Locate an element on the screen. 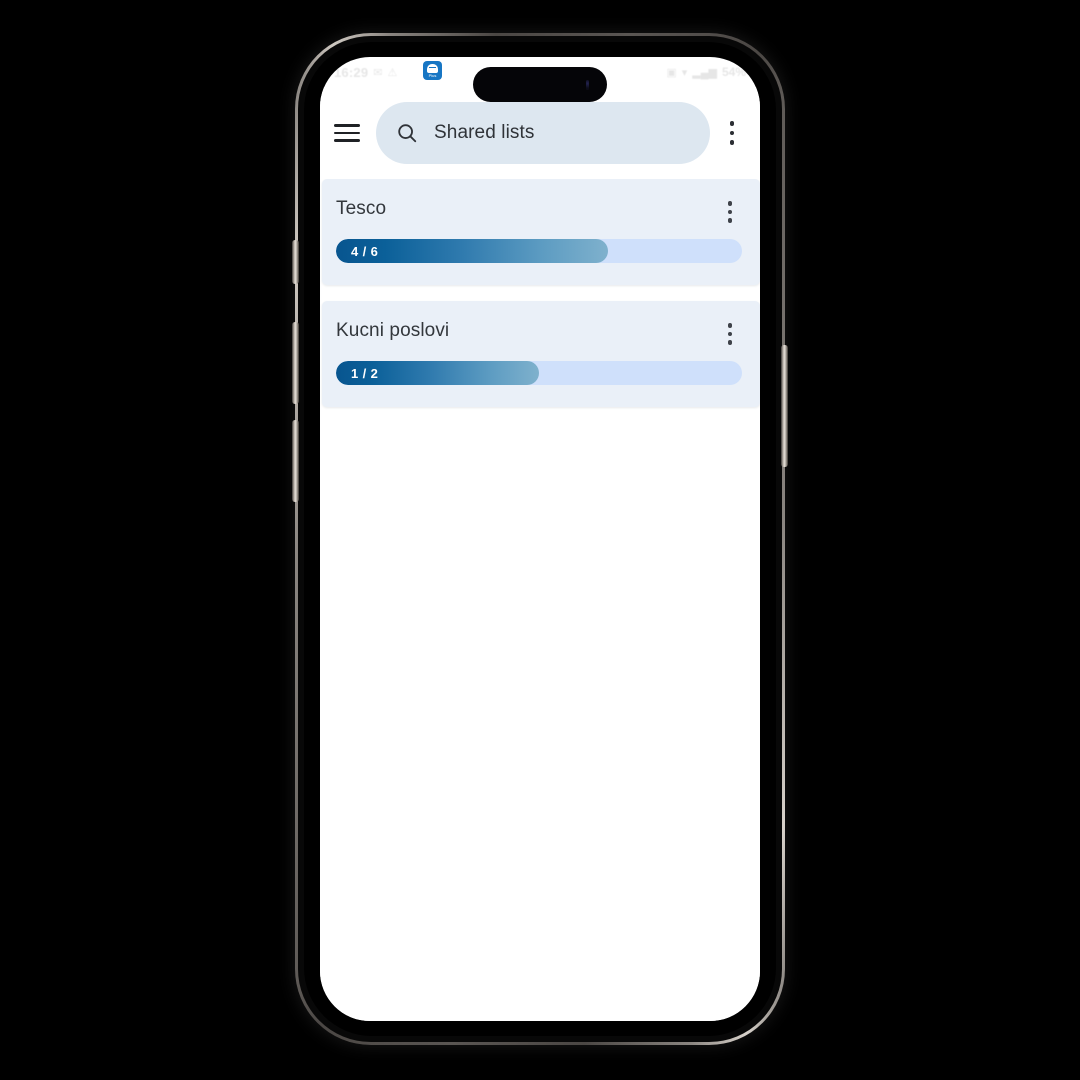 This screenshot has width=1080, height=1080. status-time: 16:29 is located at coordinates (351, 72).